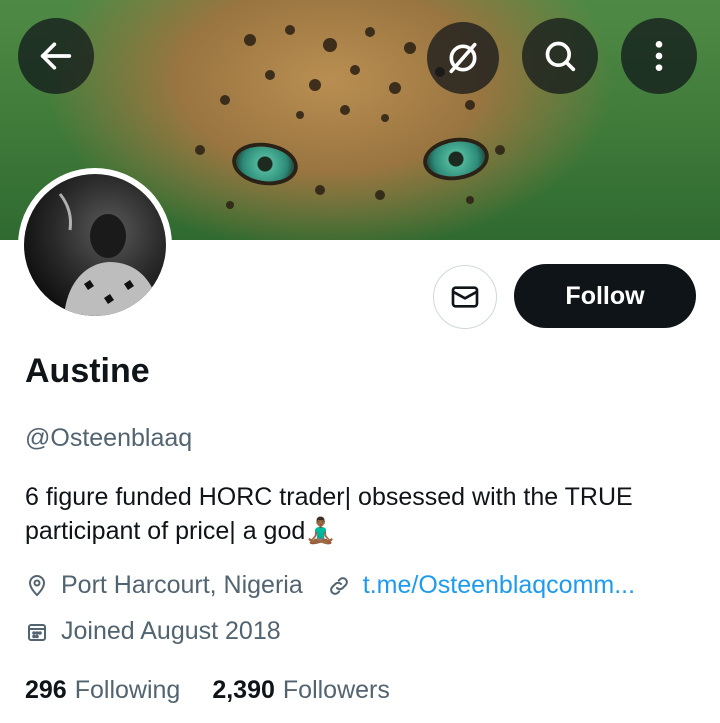 The height and width of the screenshot is (723, 720). What do you see at coordinates (109, 438) in the screenshot?
I see `profile-handle: @Osteenblaaq` at bounding box center [109, 438].